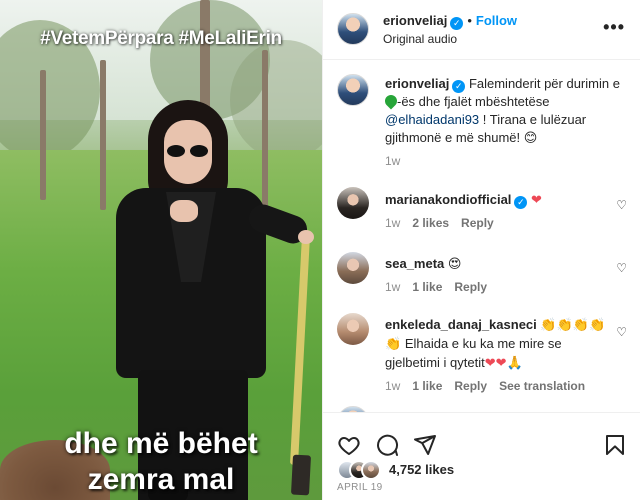  I want to click on comment-item: marianakondiofficial ✓ ❤ 1w 2 likes Reply, so click(495, 210).